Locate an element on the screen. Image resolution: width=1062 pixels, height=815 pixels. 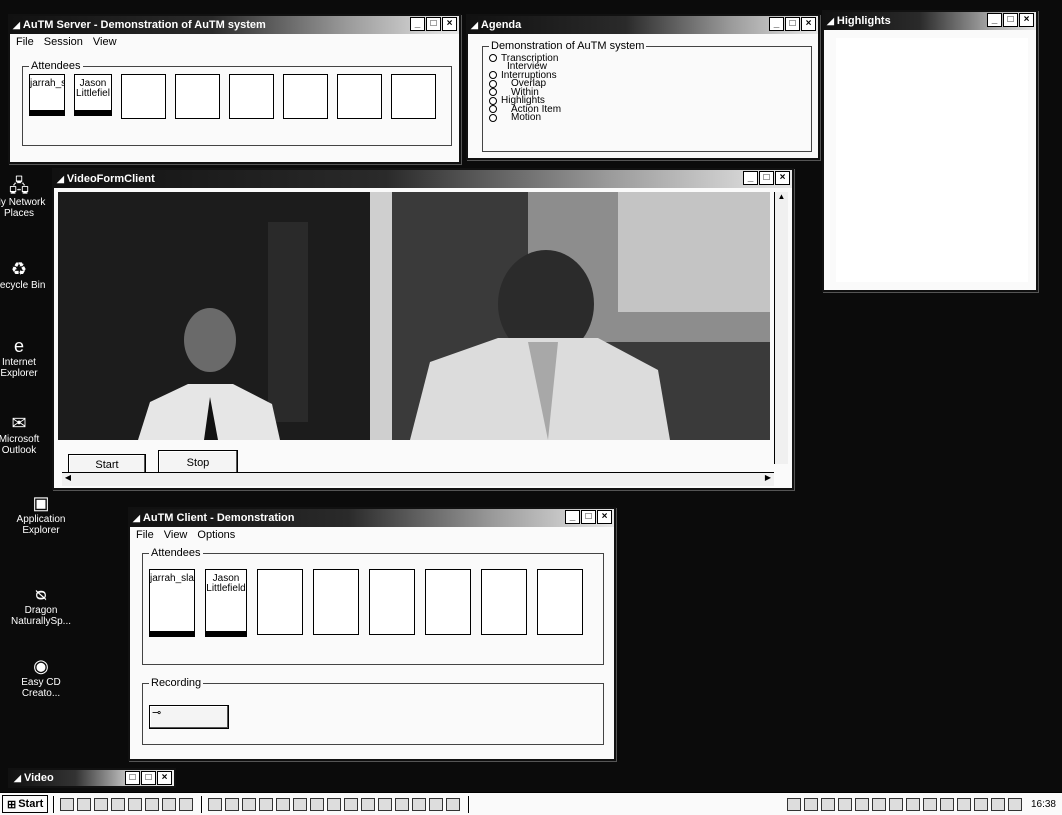
agenda-item: Motion is located at coordinates (647, 118).